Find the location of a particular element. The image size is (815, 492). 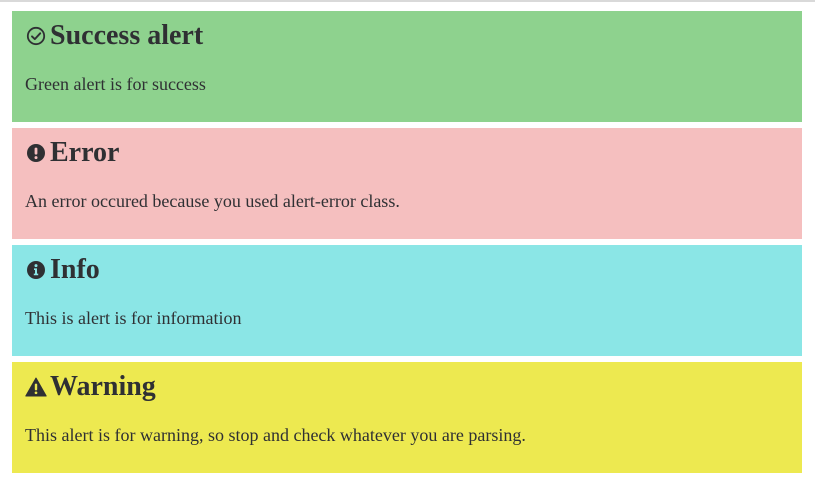

alert-message: Green alert is for success is located at coordinates (115, 84).